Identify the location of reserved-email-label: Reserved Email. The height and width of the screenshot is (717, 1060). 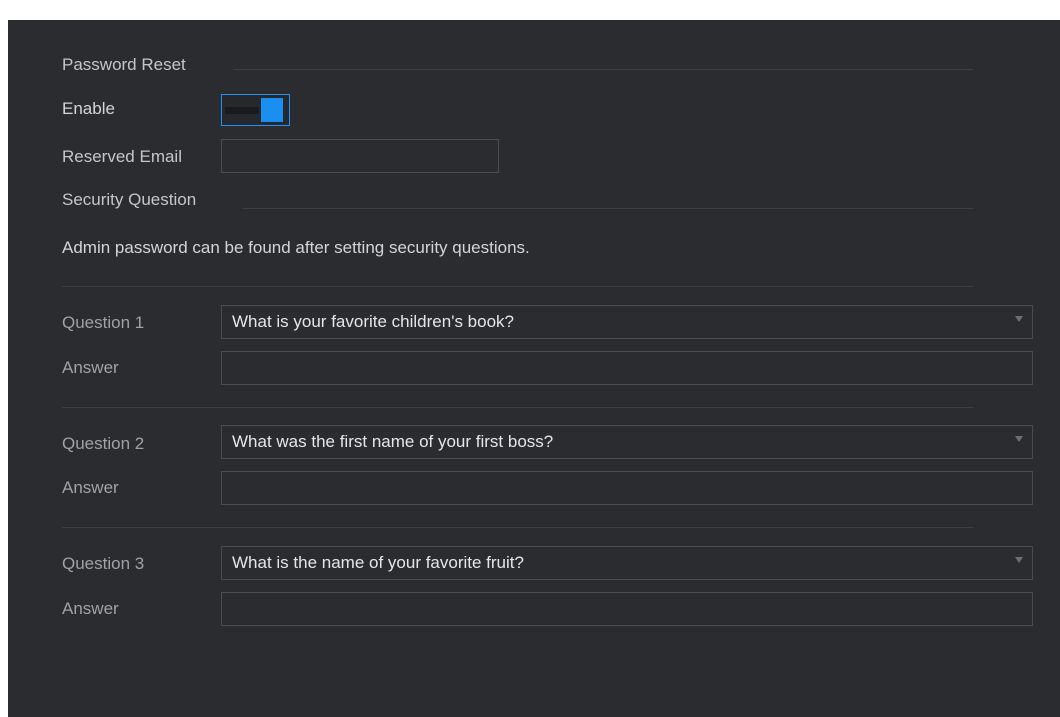
(122, 156).